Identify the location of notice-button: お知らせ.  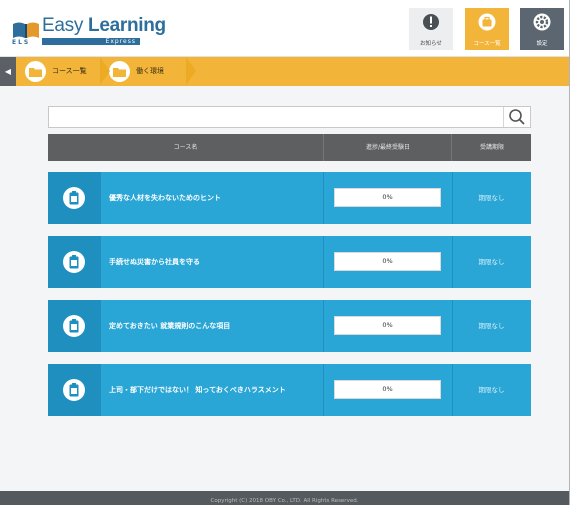
(431, 29).